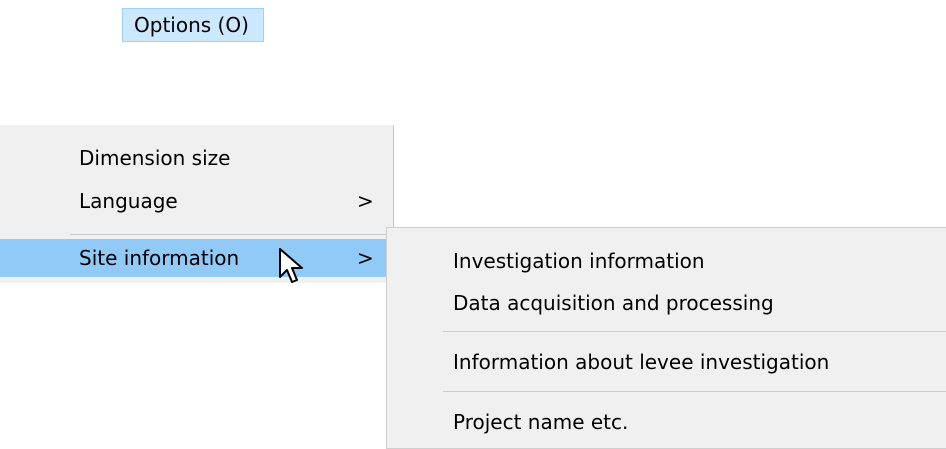 The width and height of the screenshot is (946, 449). I want to click on menu-item-dimension-size: Dimension size, so click(196, 158).